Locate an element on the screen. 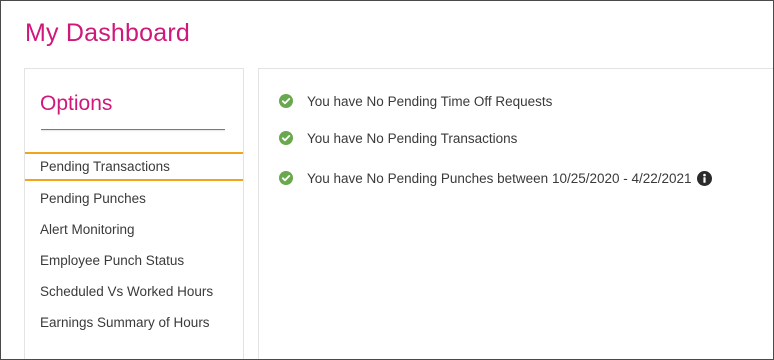  option-label: Earnings Summary of Hours is located at coordinates (125, 322).